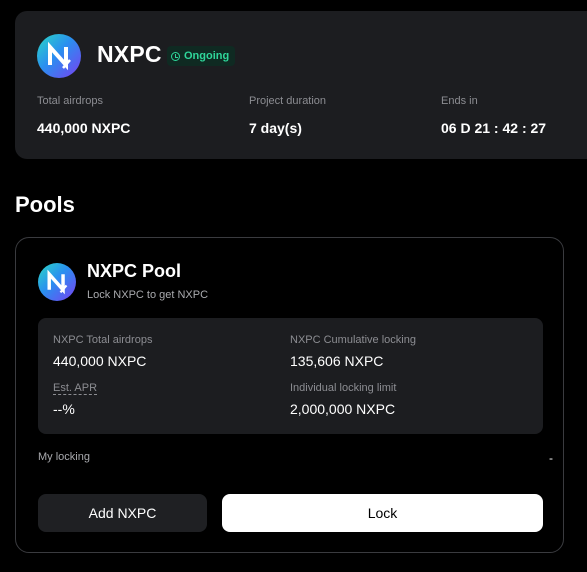  Describe the element at coordinates (382, 513) in the screenshot. I see `lock-button: Lock` at that location.